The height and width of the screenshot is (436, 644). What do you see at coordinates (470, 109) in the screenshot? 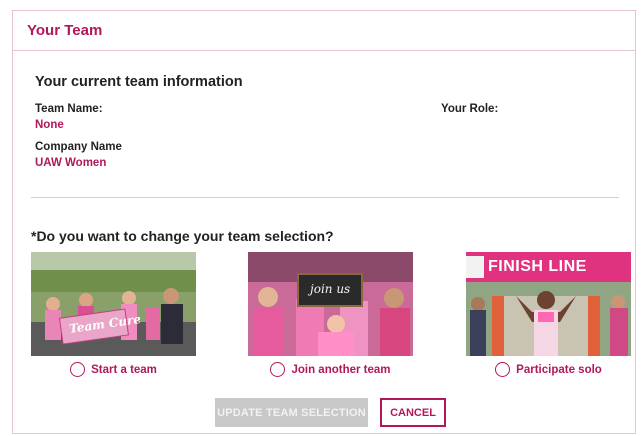
I see `role-label: Your Role:` at bounding box center [470, 109].